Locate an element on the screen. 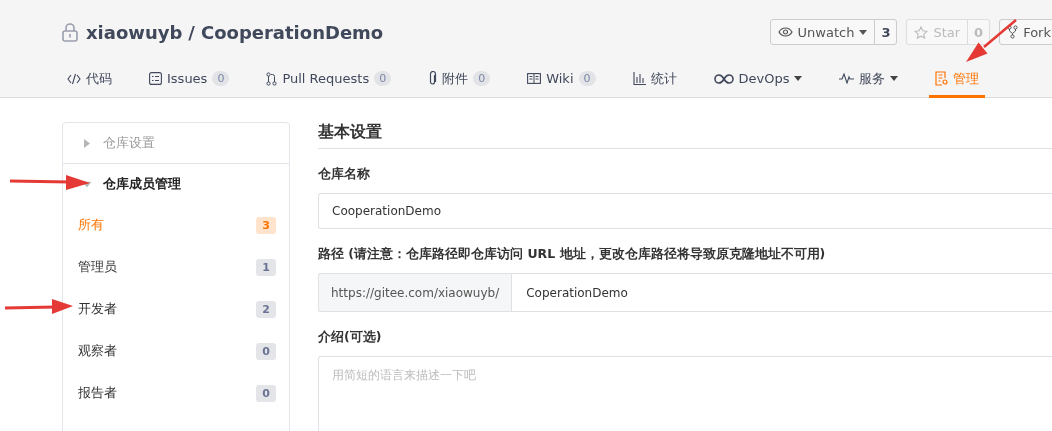 The height and width of the screenshot is (431, 1052). repo-tab: 统计 is located at coordinates (654, 80).